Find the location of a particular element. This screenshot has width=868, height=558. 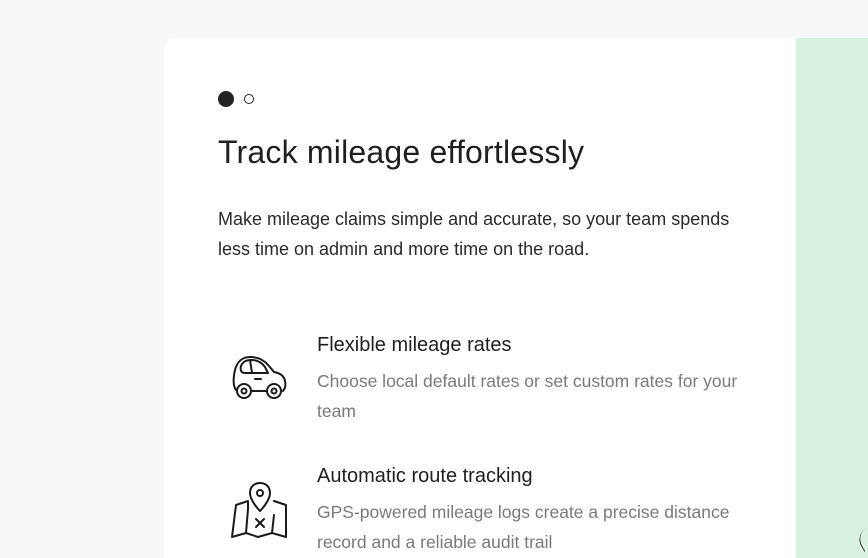

car-icon is located at coordinates (259, 377).